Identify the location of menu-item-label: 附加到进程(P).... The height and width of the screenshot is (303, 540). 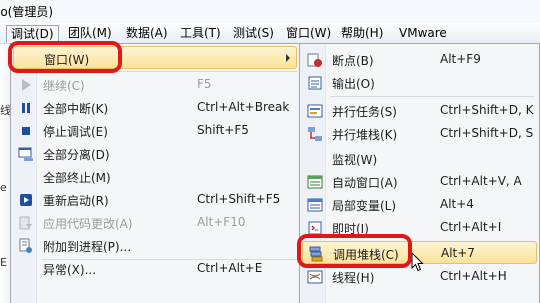
(87, 247).